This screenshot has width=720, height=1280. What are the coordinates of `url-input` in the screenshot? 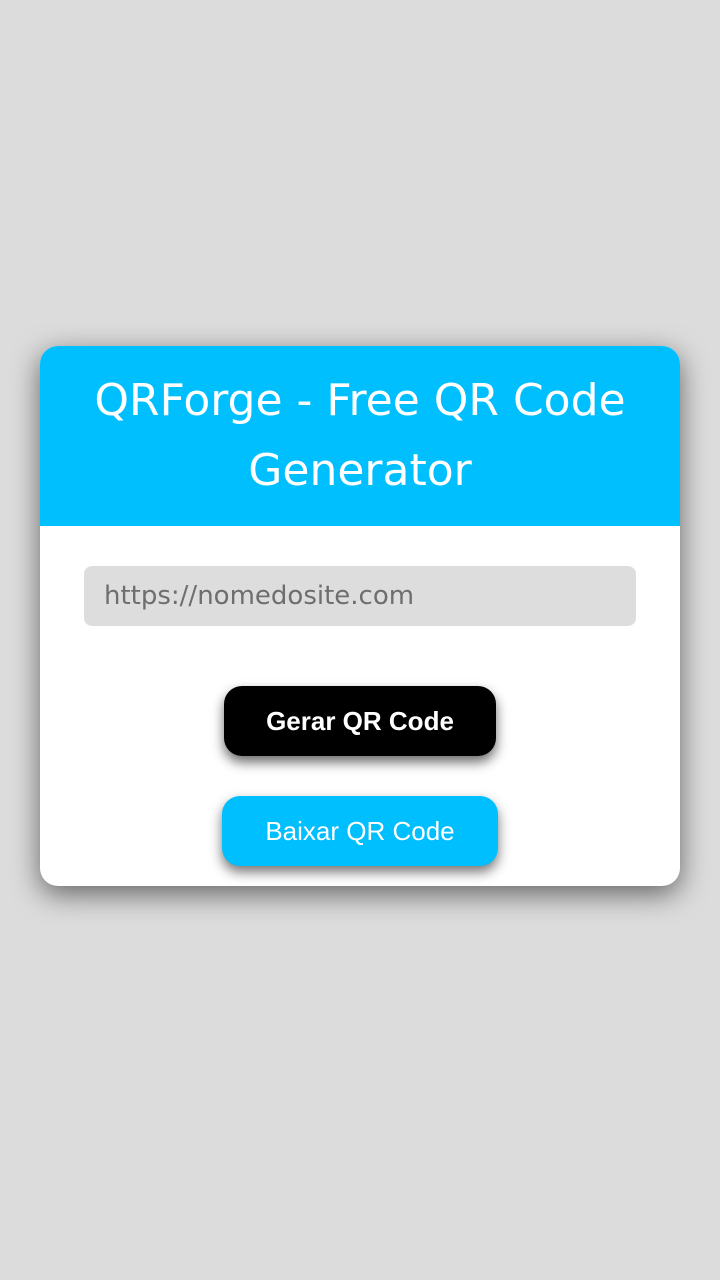 It's located at (360, 596).